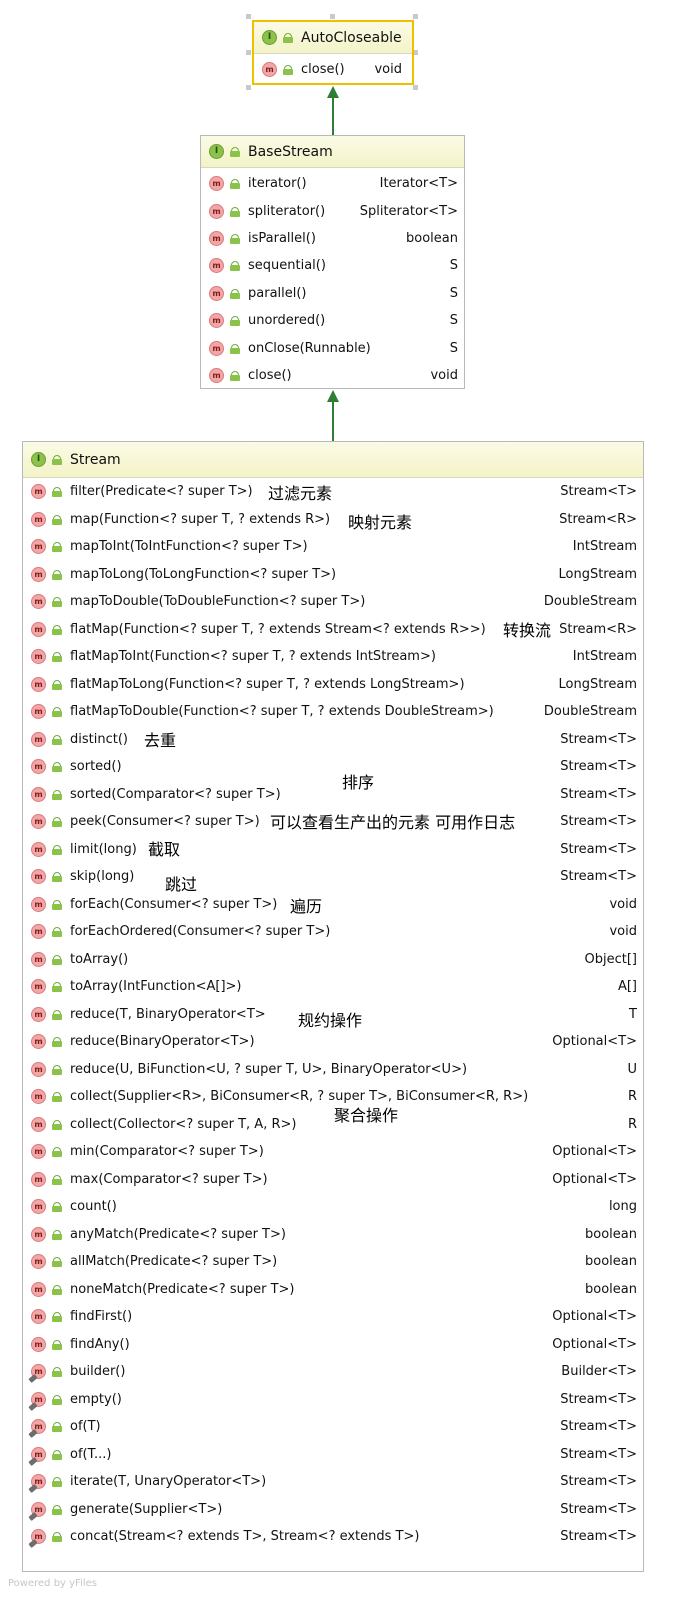  What do you see at coordinates (333, 1400) in the screenshot?
I see `method-row: m empty() Stream<T>` at bounding box center [333, 1400].